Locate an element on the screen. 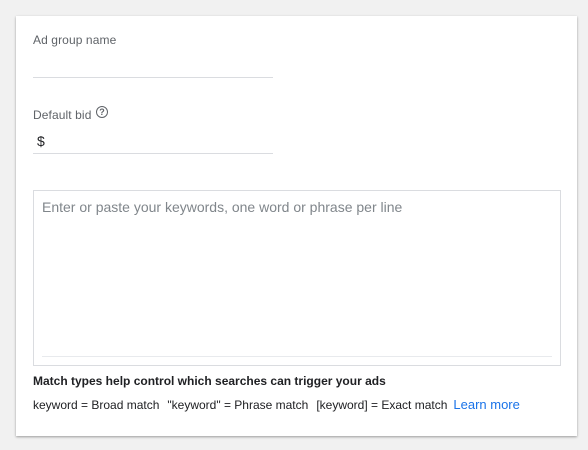 The image size is (588, 450). keywords-divider is located at coordinates (297, 356).